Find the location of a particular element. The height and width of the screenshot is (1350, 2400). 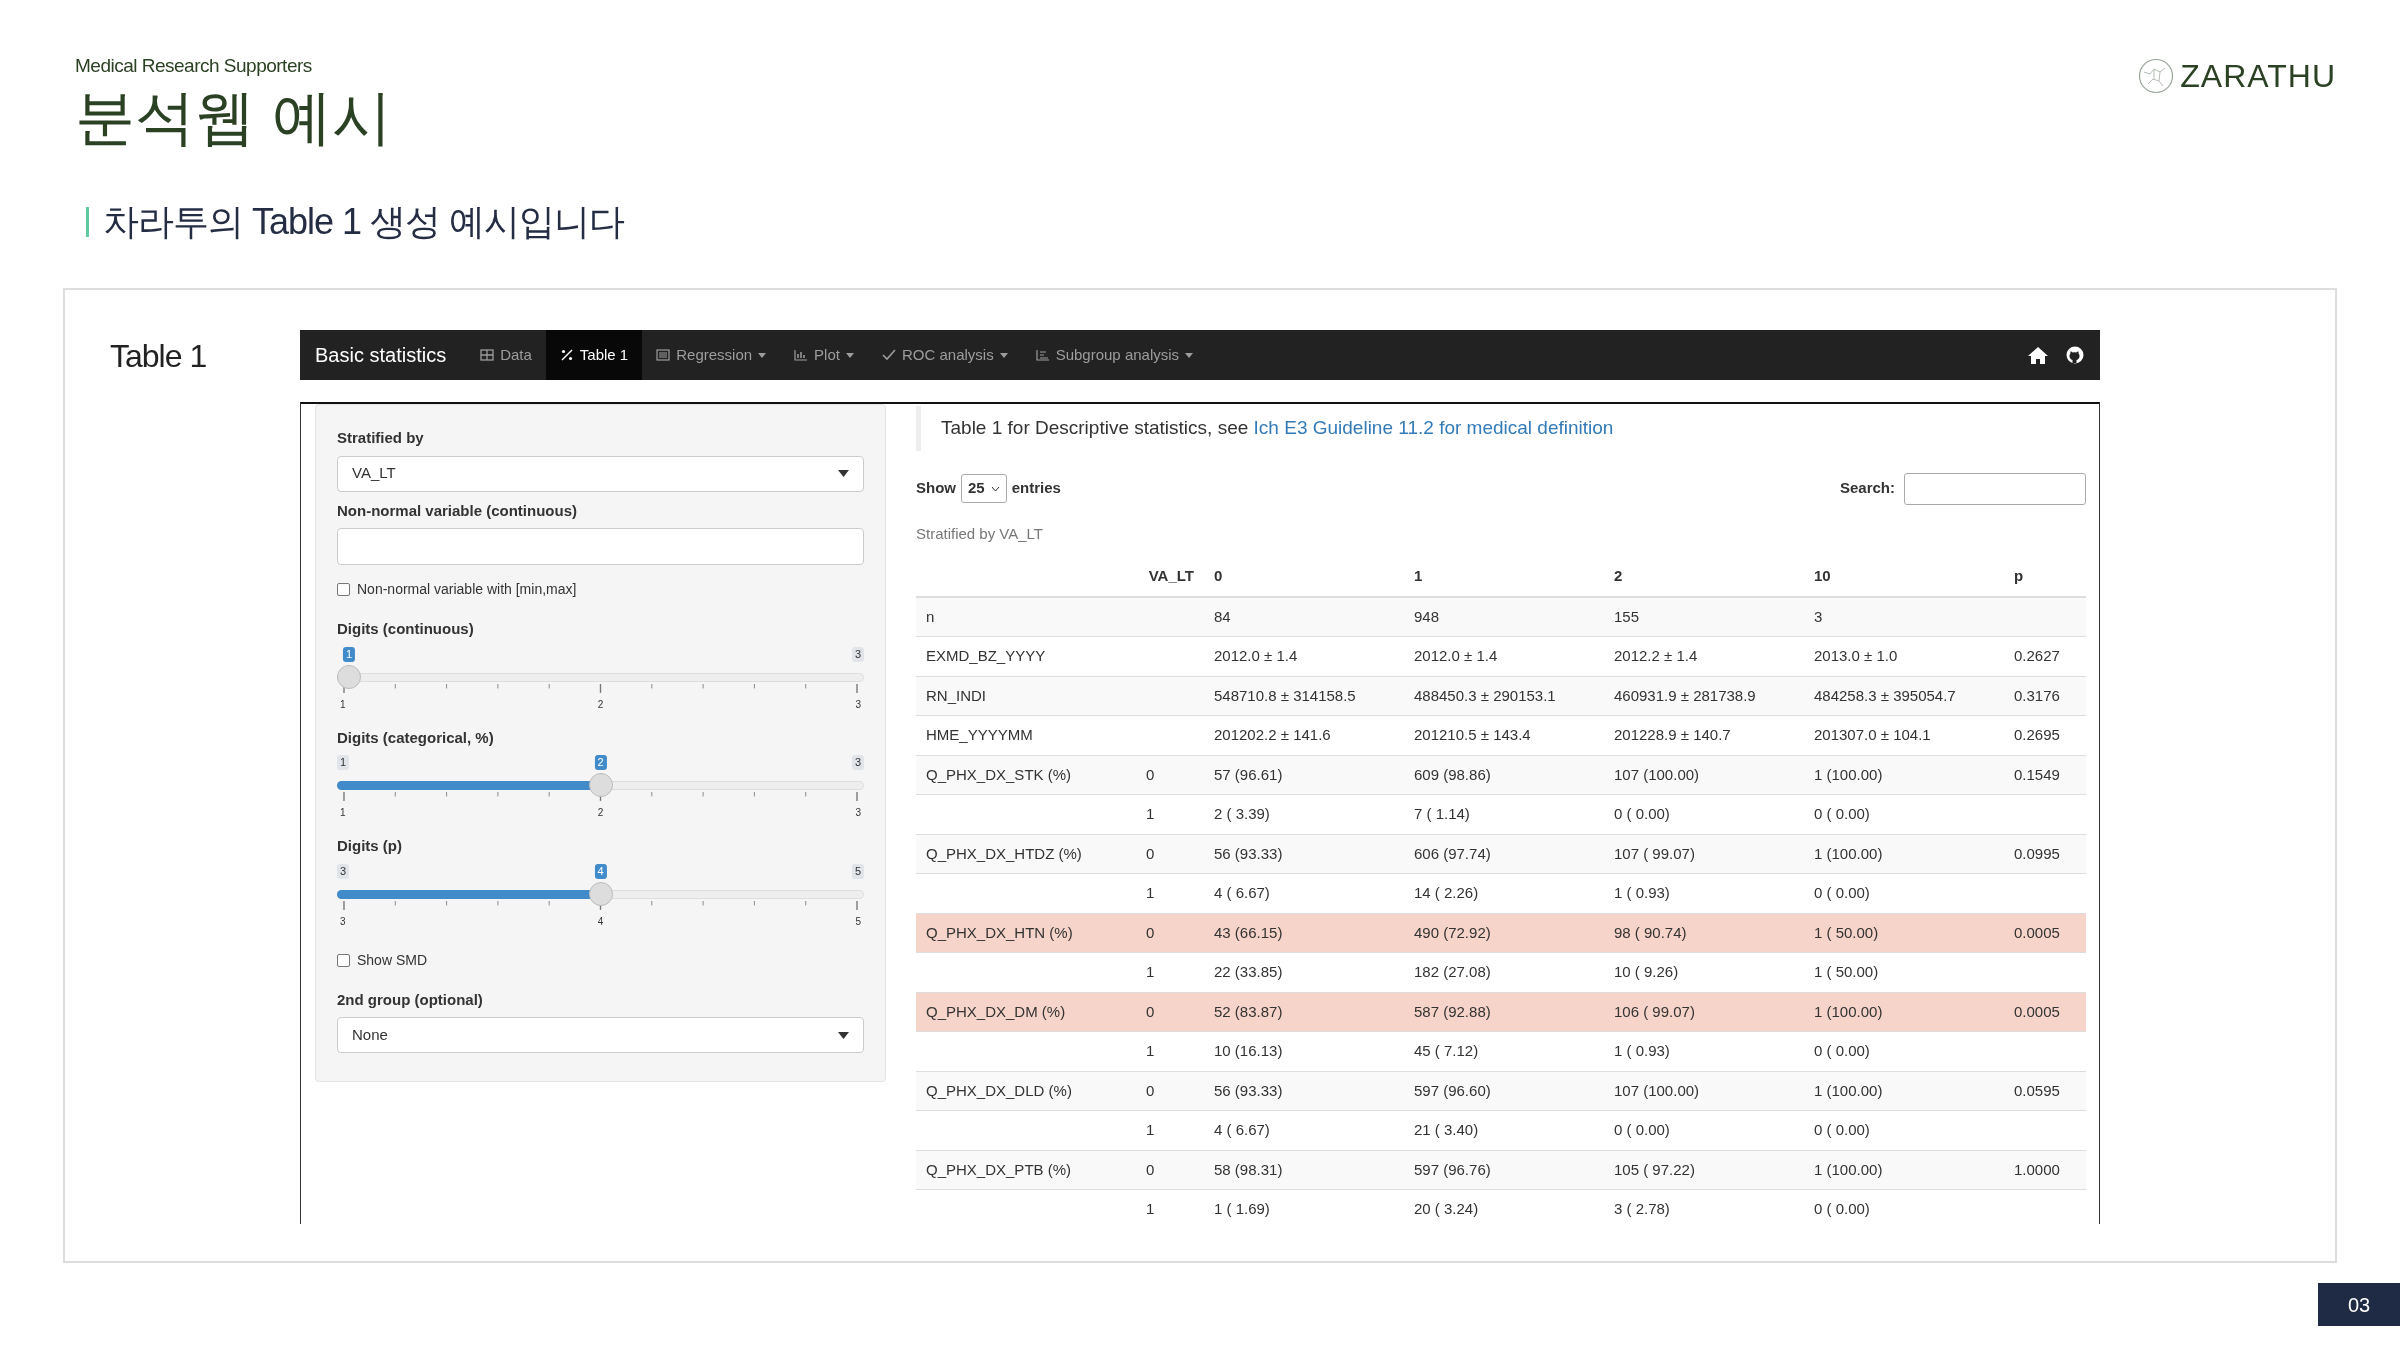

field-label: Stratified by is located at coordinates (380, 438).